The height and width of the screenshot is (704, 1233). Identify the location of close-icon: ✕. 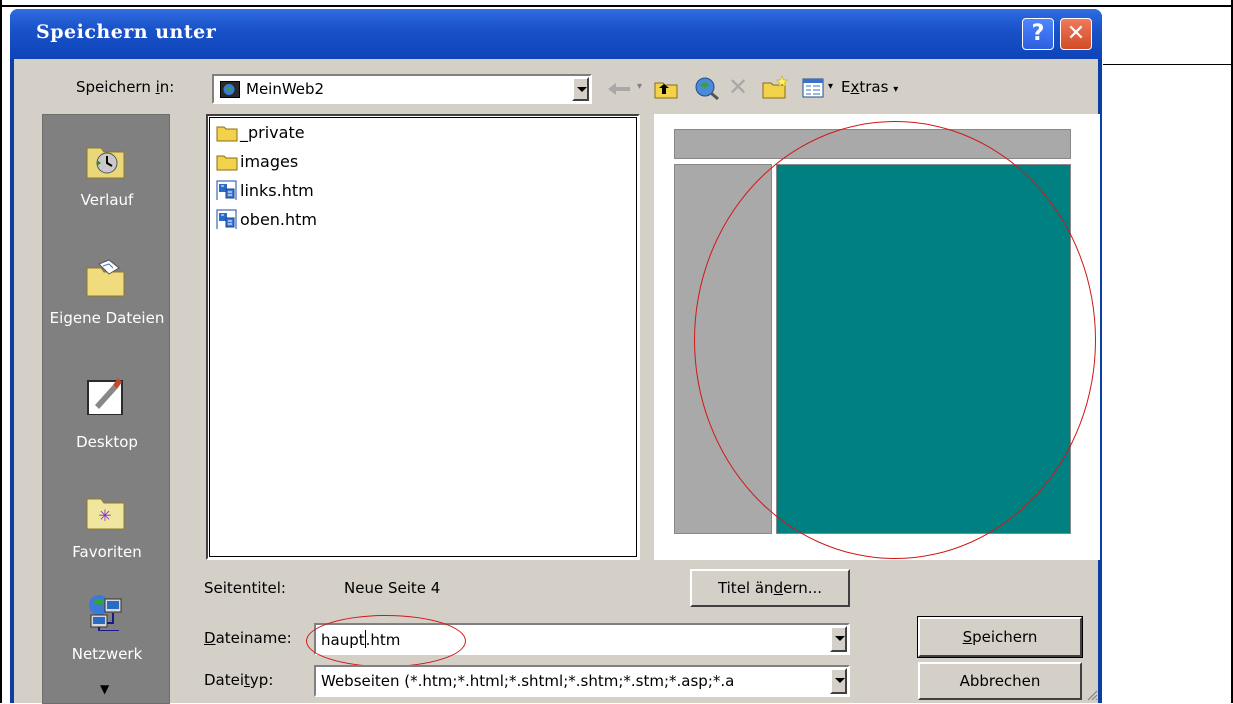
(1076, 33).